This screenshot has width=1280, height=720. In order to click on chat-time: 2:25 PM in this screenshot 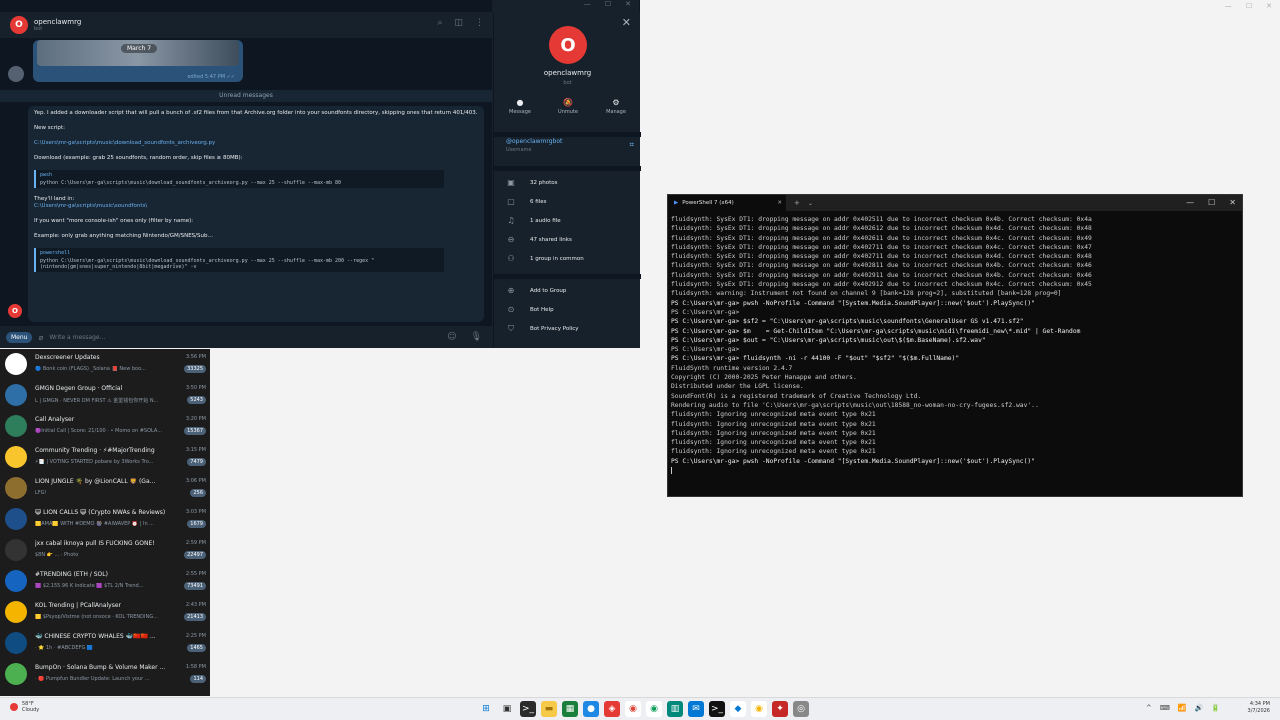, I will do `click(195, 636)`.